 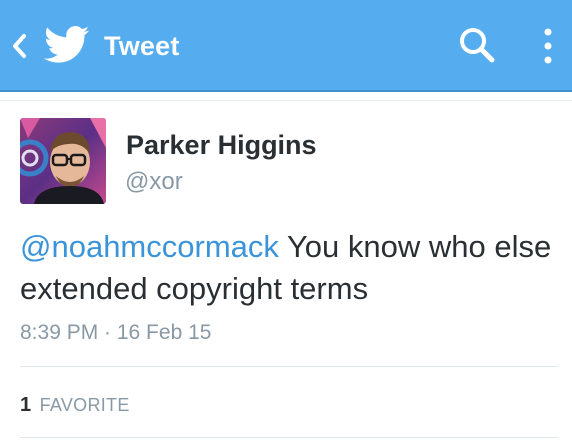 I want to click on stats-bottom-divider, so click(x=289, y=437).